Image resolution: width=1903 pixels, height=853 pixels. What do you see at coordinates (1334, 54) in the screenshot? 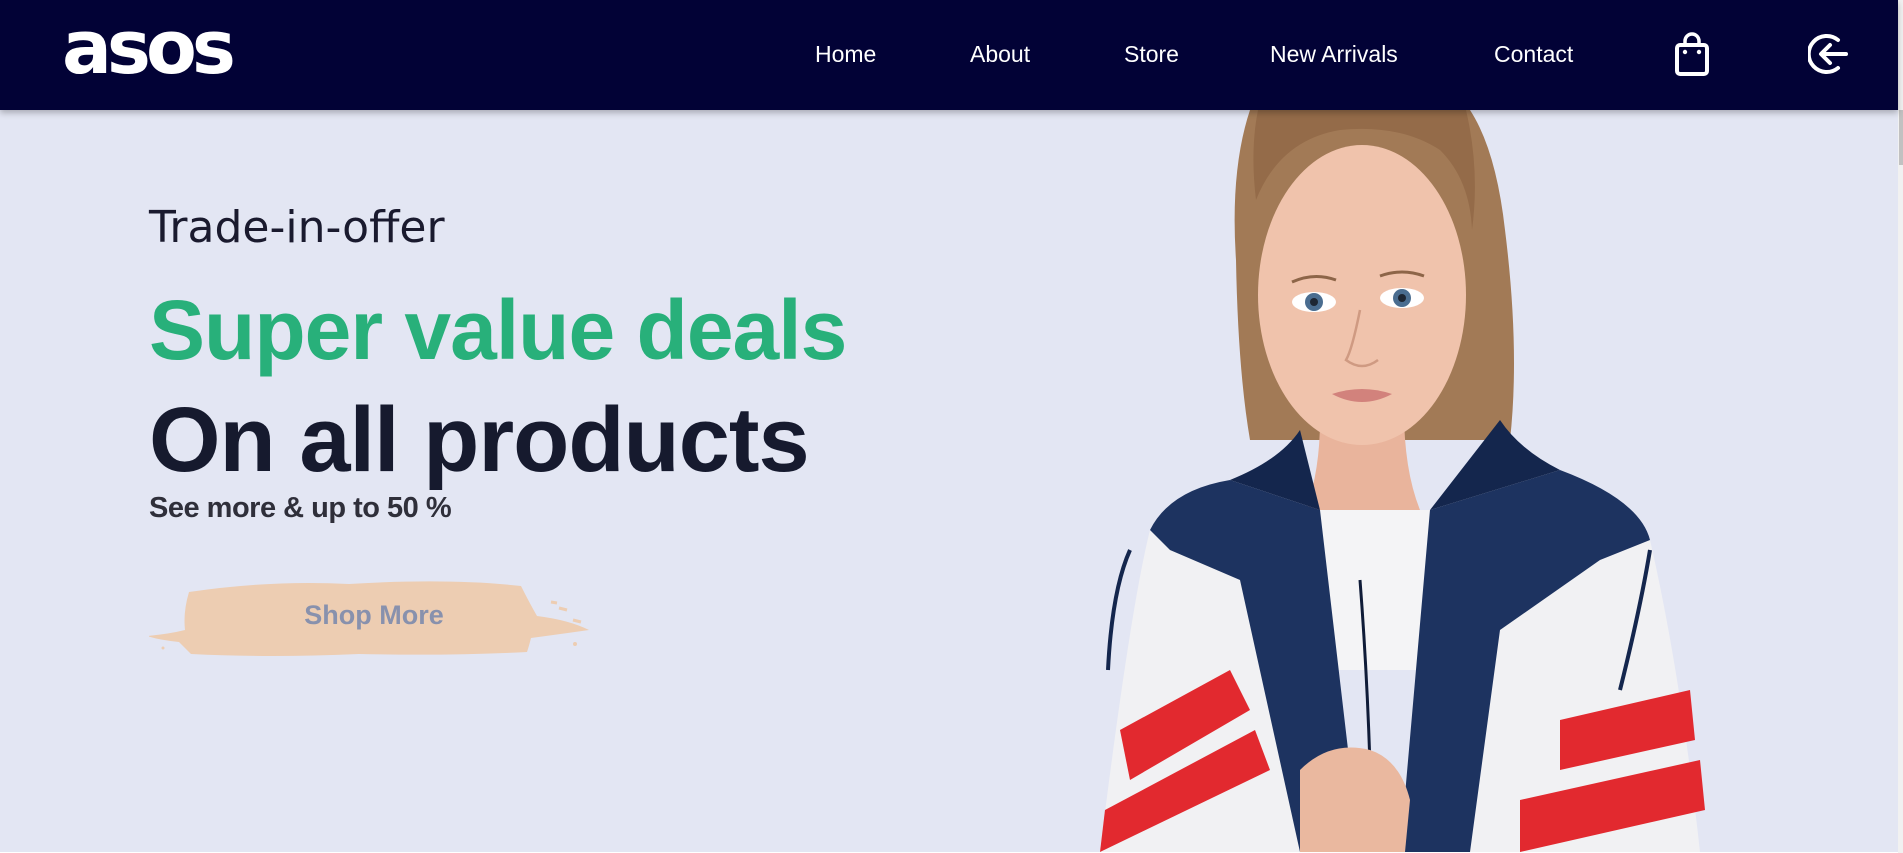
I see `nav-new-arrivals-link: New Arrivals` at bounding box center [1334, 54].